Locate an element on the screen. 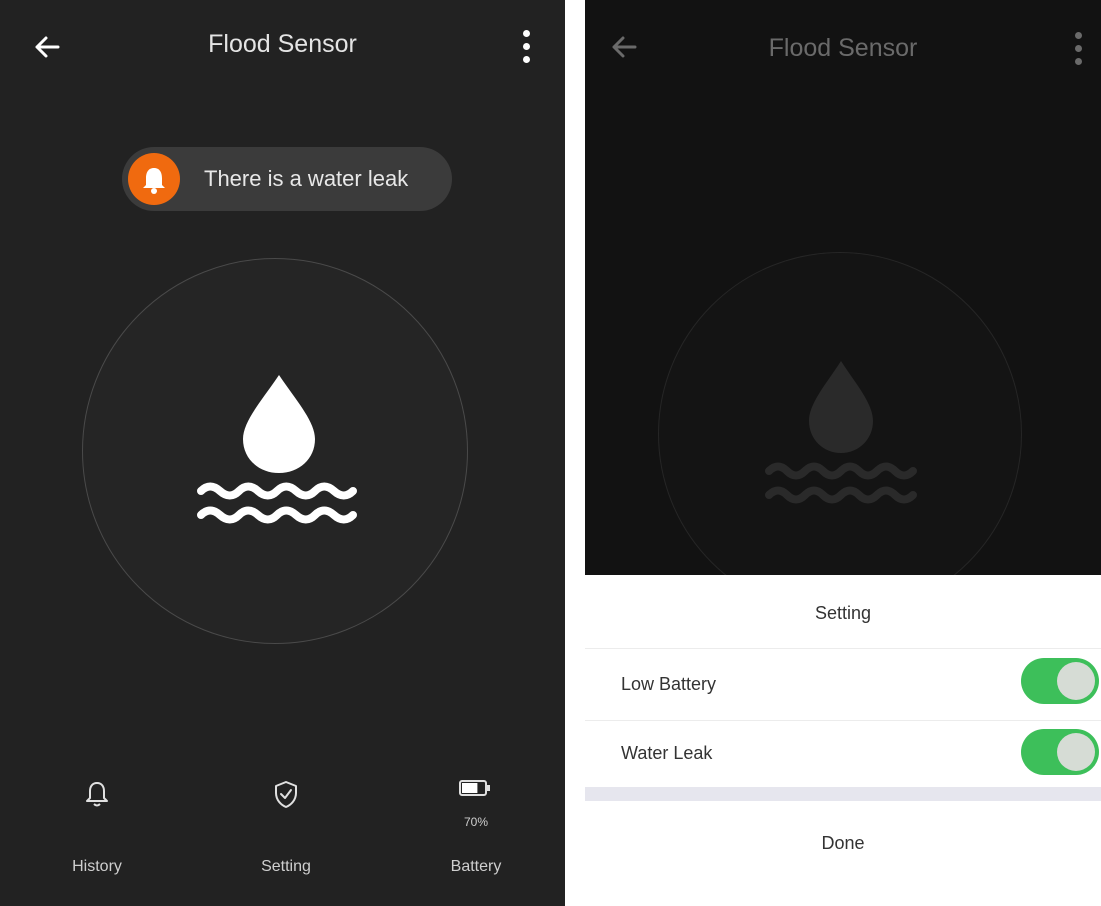  battery-icon is located at coordinates (474, 788).